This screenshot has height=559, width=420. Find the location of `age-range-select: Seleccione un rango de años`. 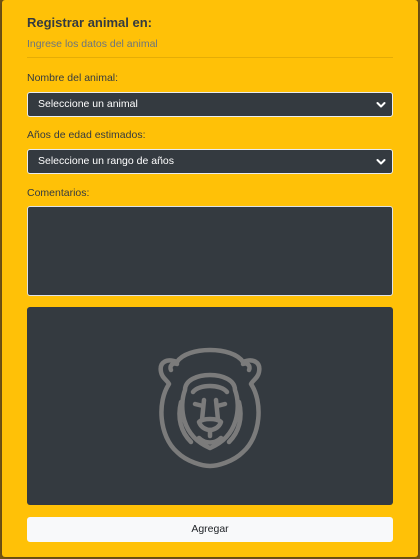

age-range-select: Seleccione un rango de años is located at coordinates (210, 161).